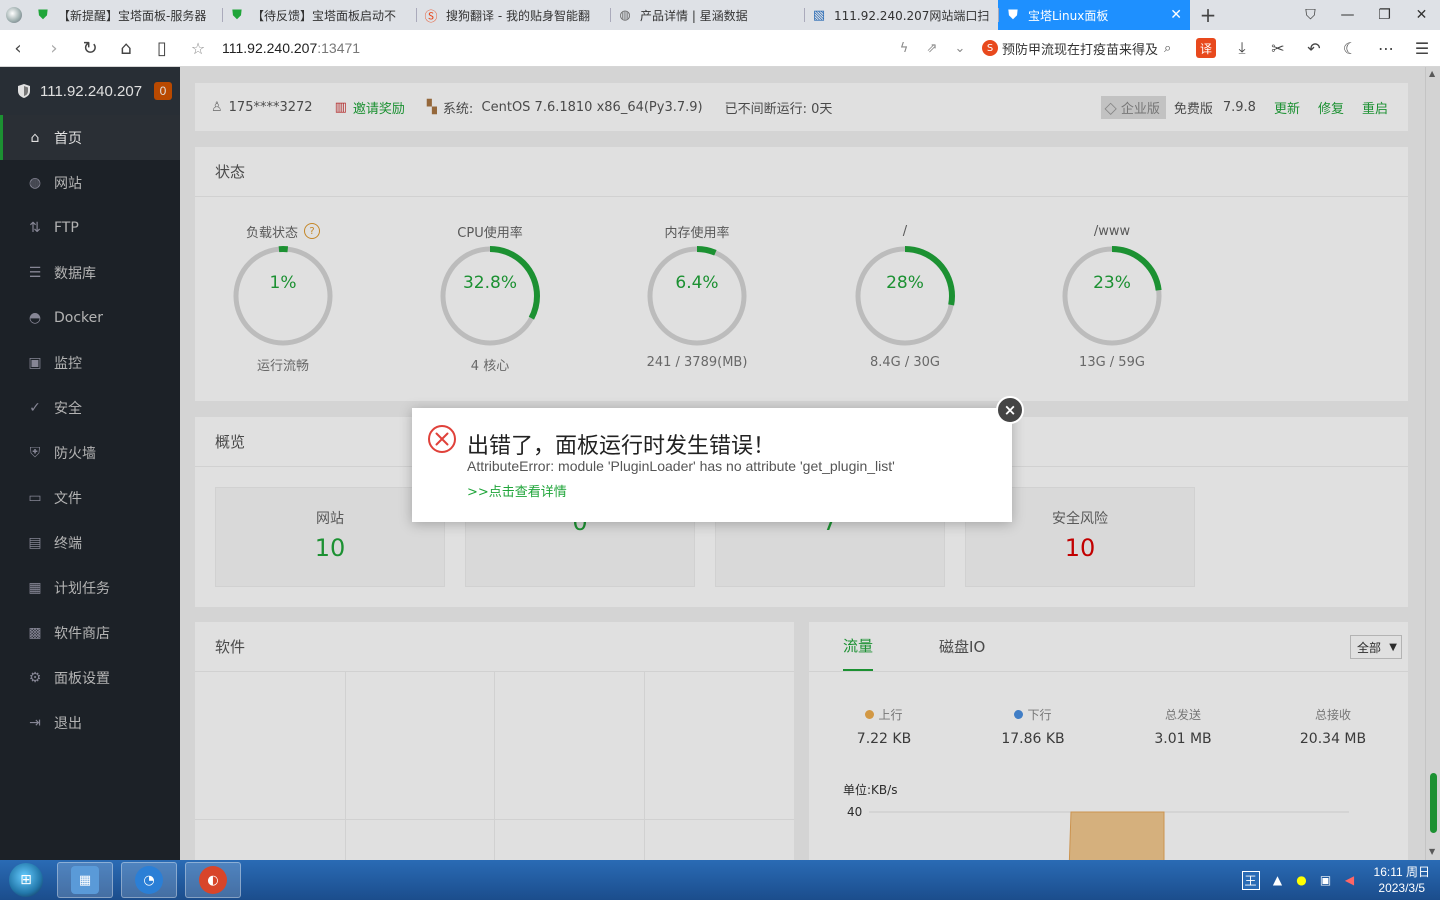 Image resolution: width=1440 pixels, height=900 pixels. I want to click on more-icon: ⋯, so click(1386, 48).